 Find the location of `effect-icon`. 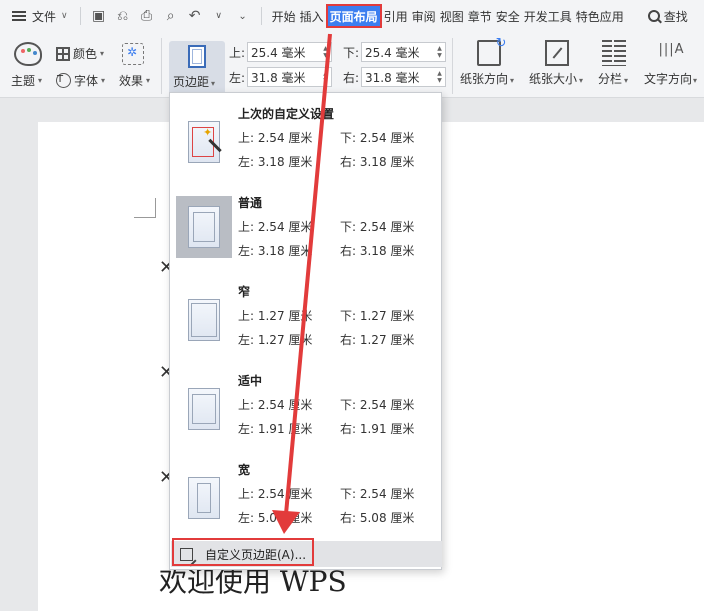

effect-icon is located at coordinates (133, 54).